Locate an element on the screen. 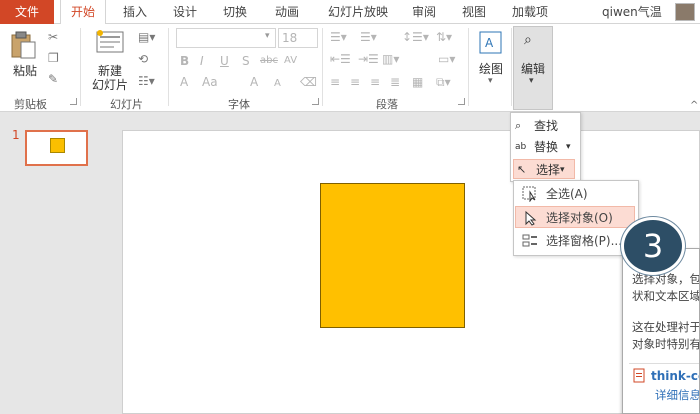  paragraph-launcher-icon is located at coordinates (461, 101).